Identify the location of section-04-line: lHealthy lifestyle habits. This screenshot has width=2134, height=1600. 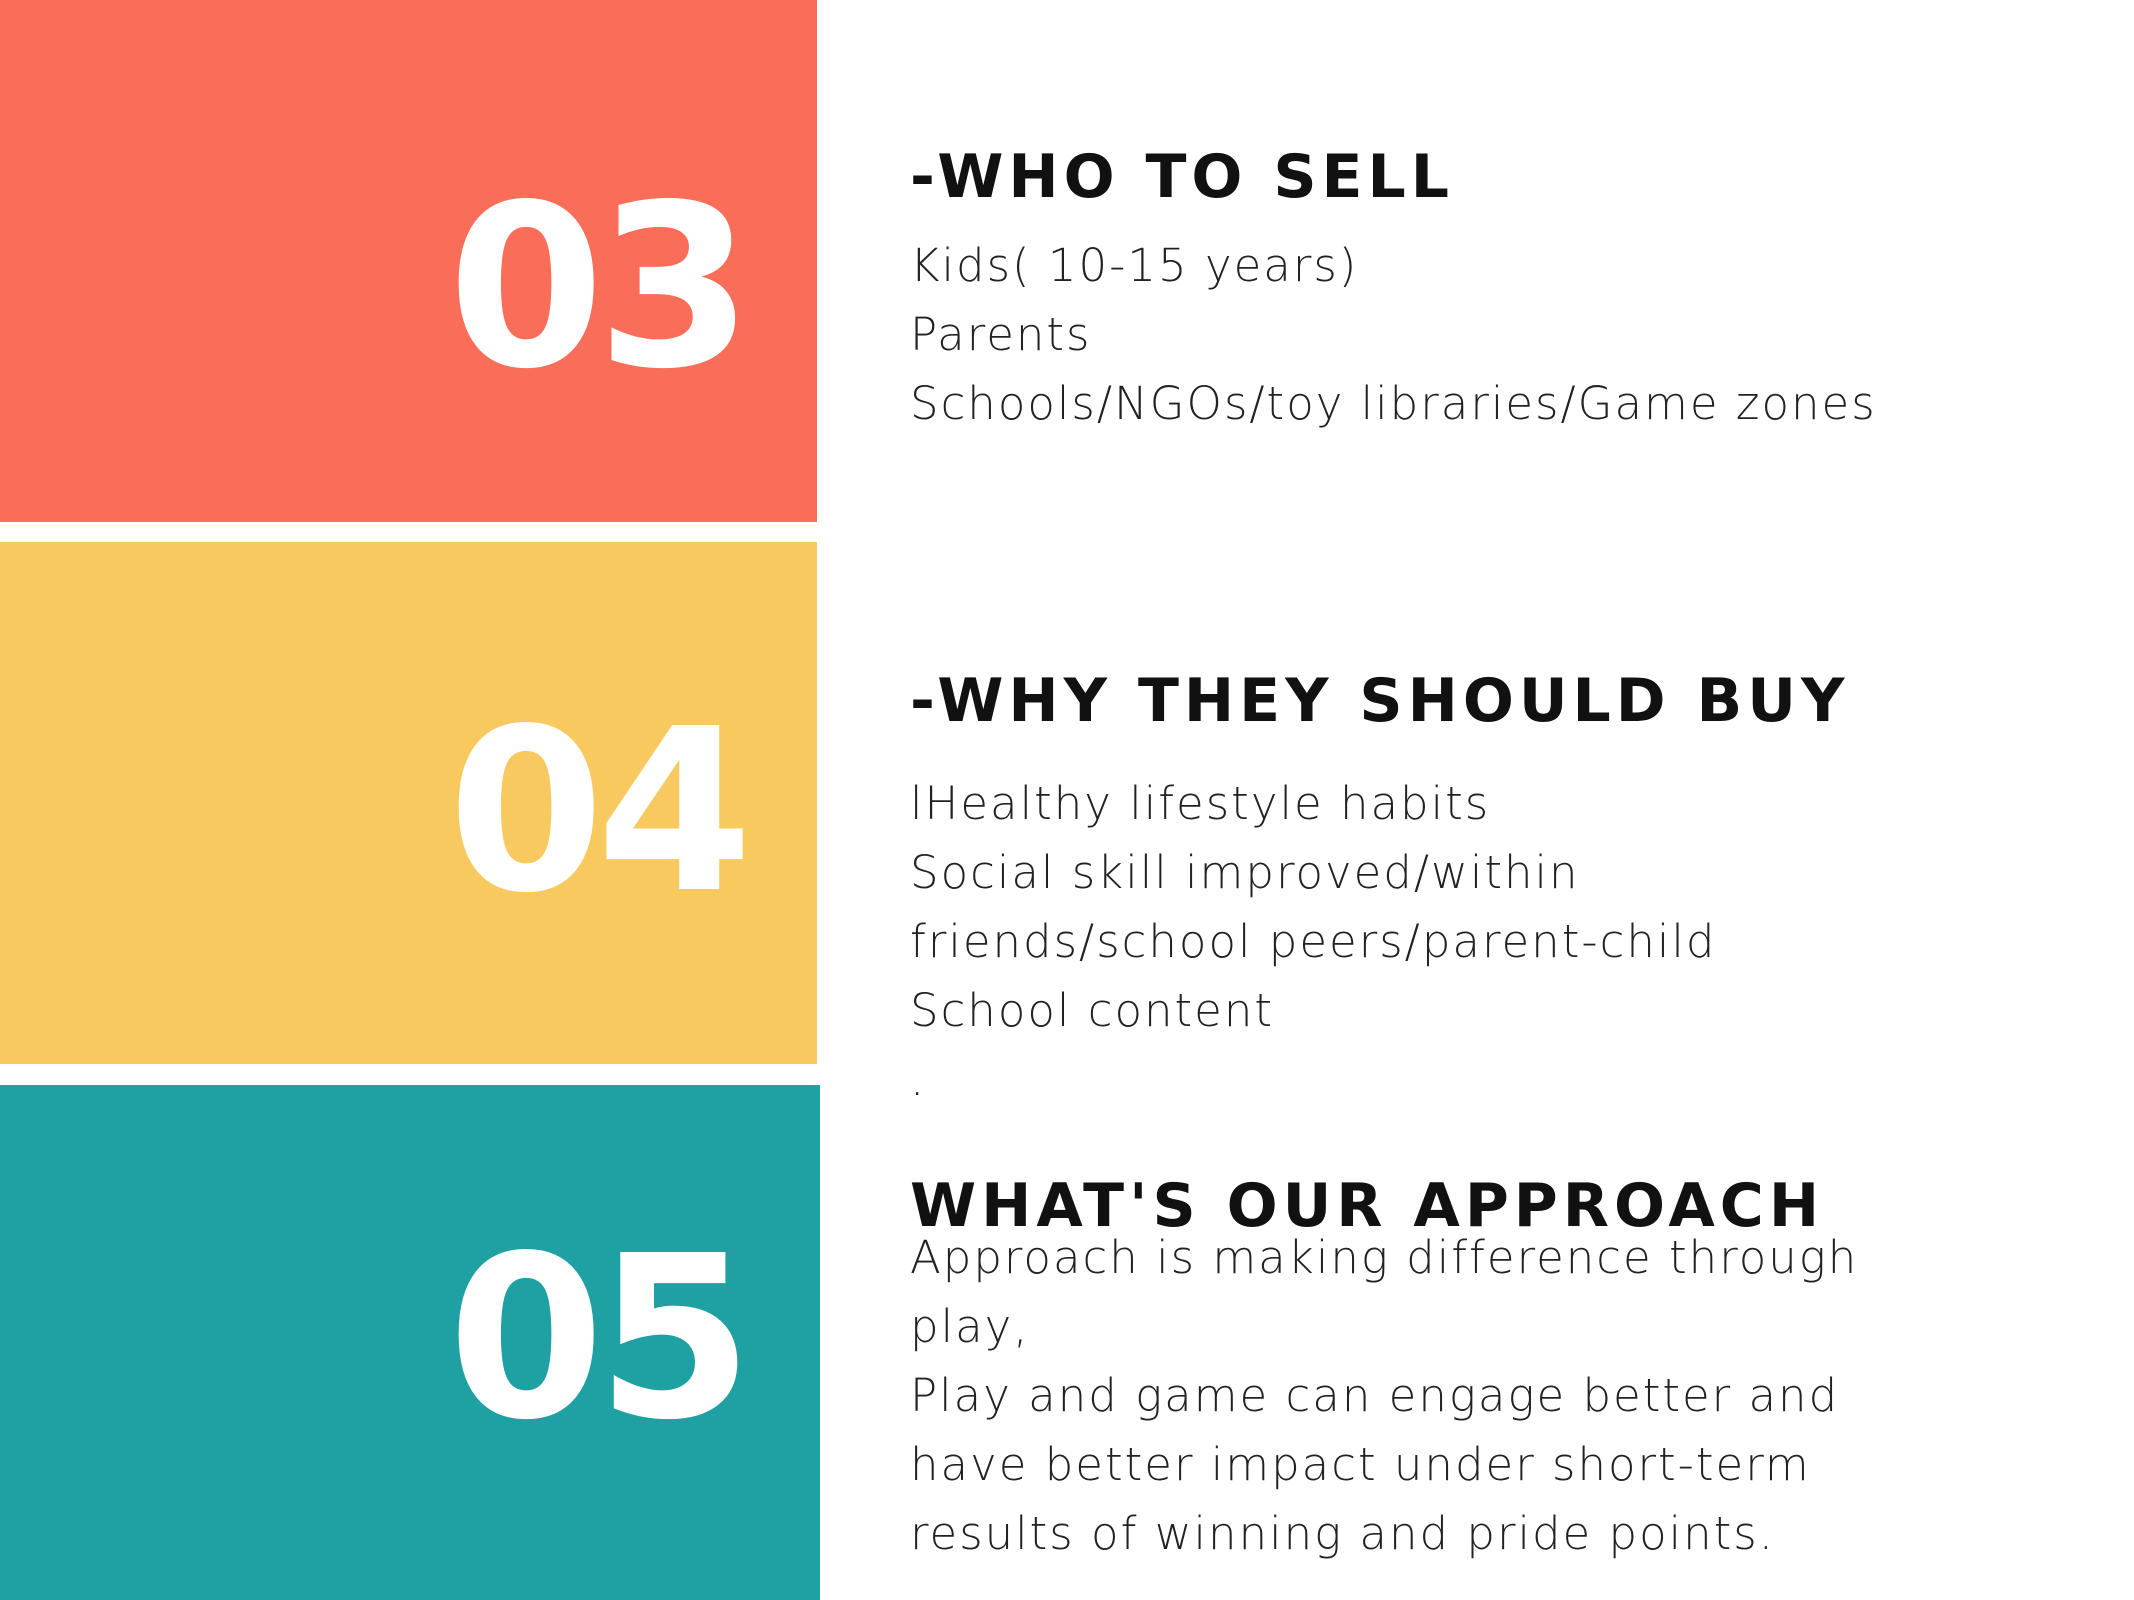
(1200, 803).